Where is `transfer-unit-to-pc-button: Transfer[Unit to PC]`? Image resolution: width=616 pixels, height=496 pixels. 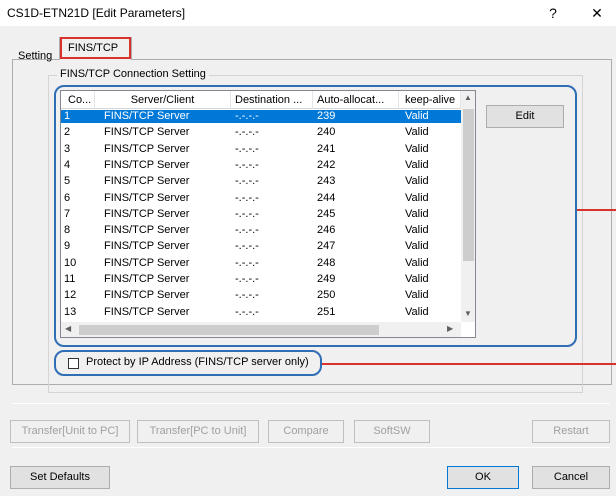 transfer-unit-to-pc-button: Transfer[Unit to PC] is located at coordinates (70, 431).